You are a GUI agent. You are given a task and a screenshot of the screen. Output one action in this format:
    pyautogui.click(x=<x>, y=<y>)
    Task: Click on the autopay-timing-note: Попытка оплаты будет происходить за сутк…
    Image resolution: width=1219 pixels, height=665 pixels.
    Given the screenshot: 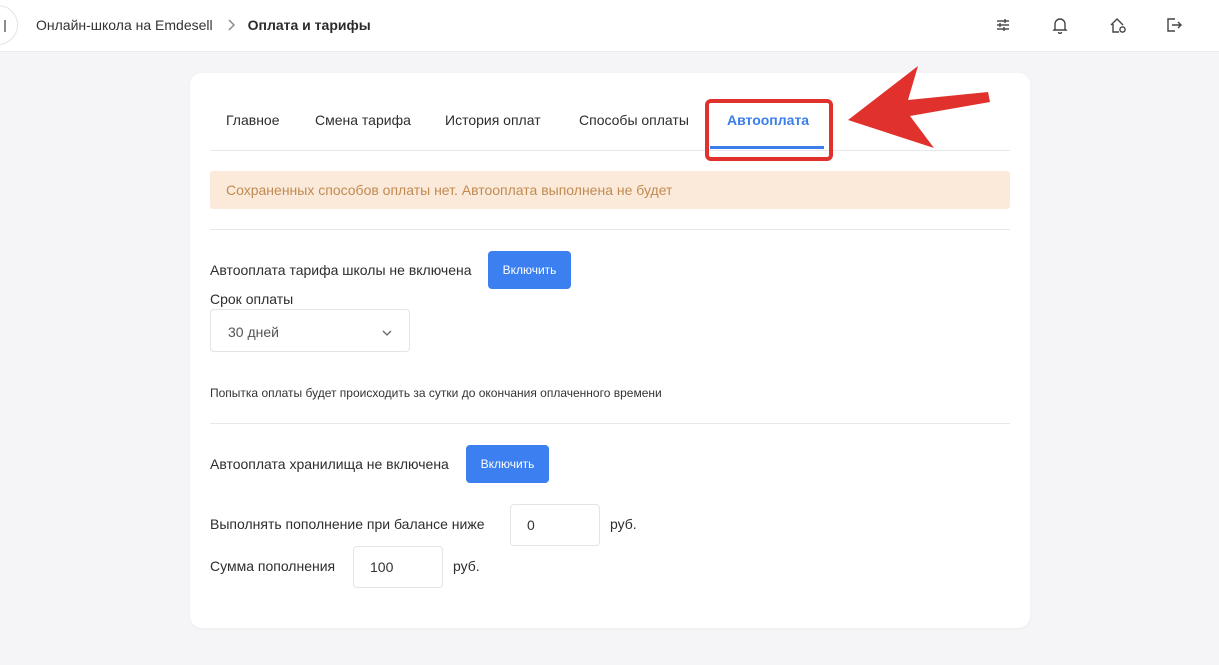 What is the action you would take?
    pyautogui.click(x=436, y=393)
    